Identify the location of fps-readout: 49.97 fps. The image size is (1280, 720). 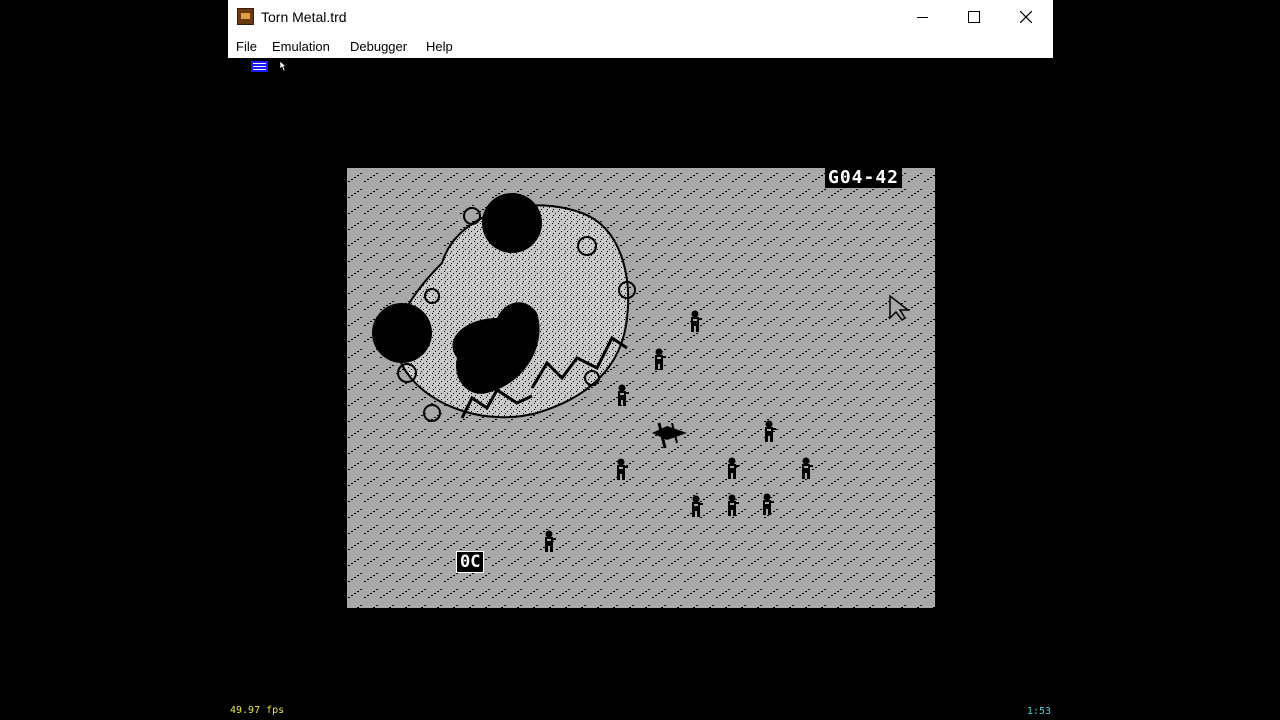
(257, 710).